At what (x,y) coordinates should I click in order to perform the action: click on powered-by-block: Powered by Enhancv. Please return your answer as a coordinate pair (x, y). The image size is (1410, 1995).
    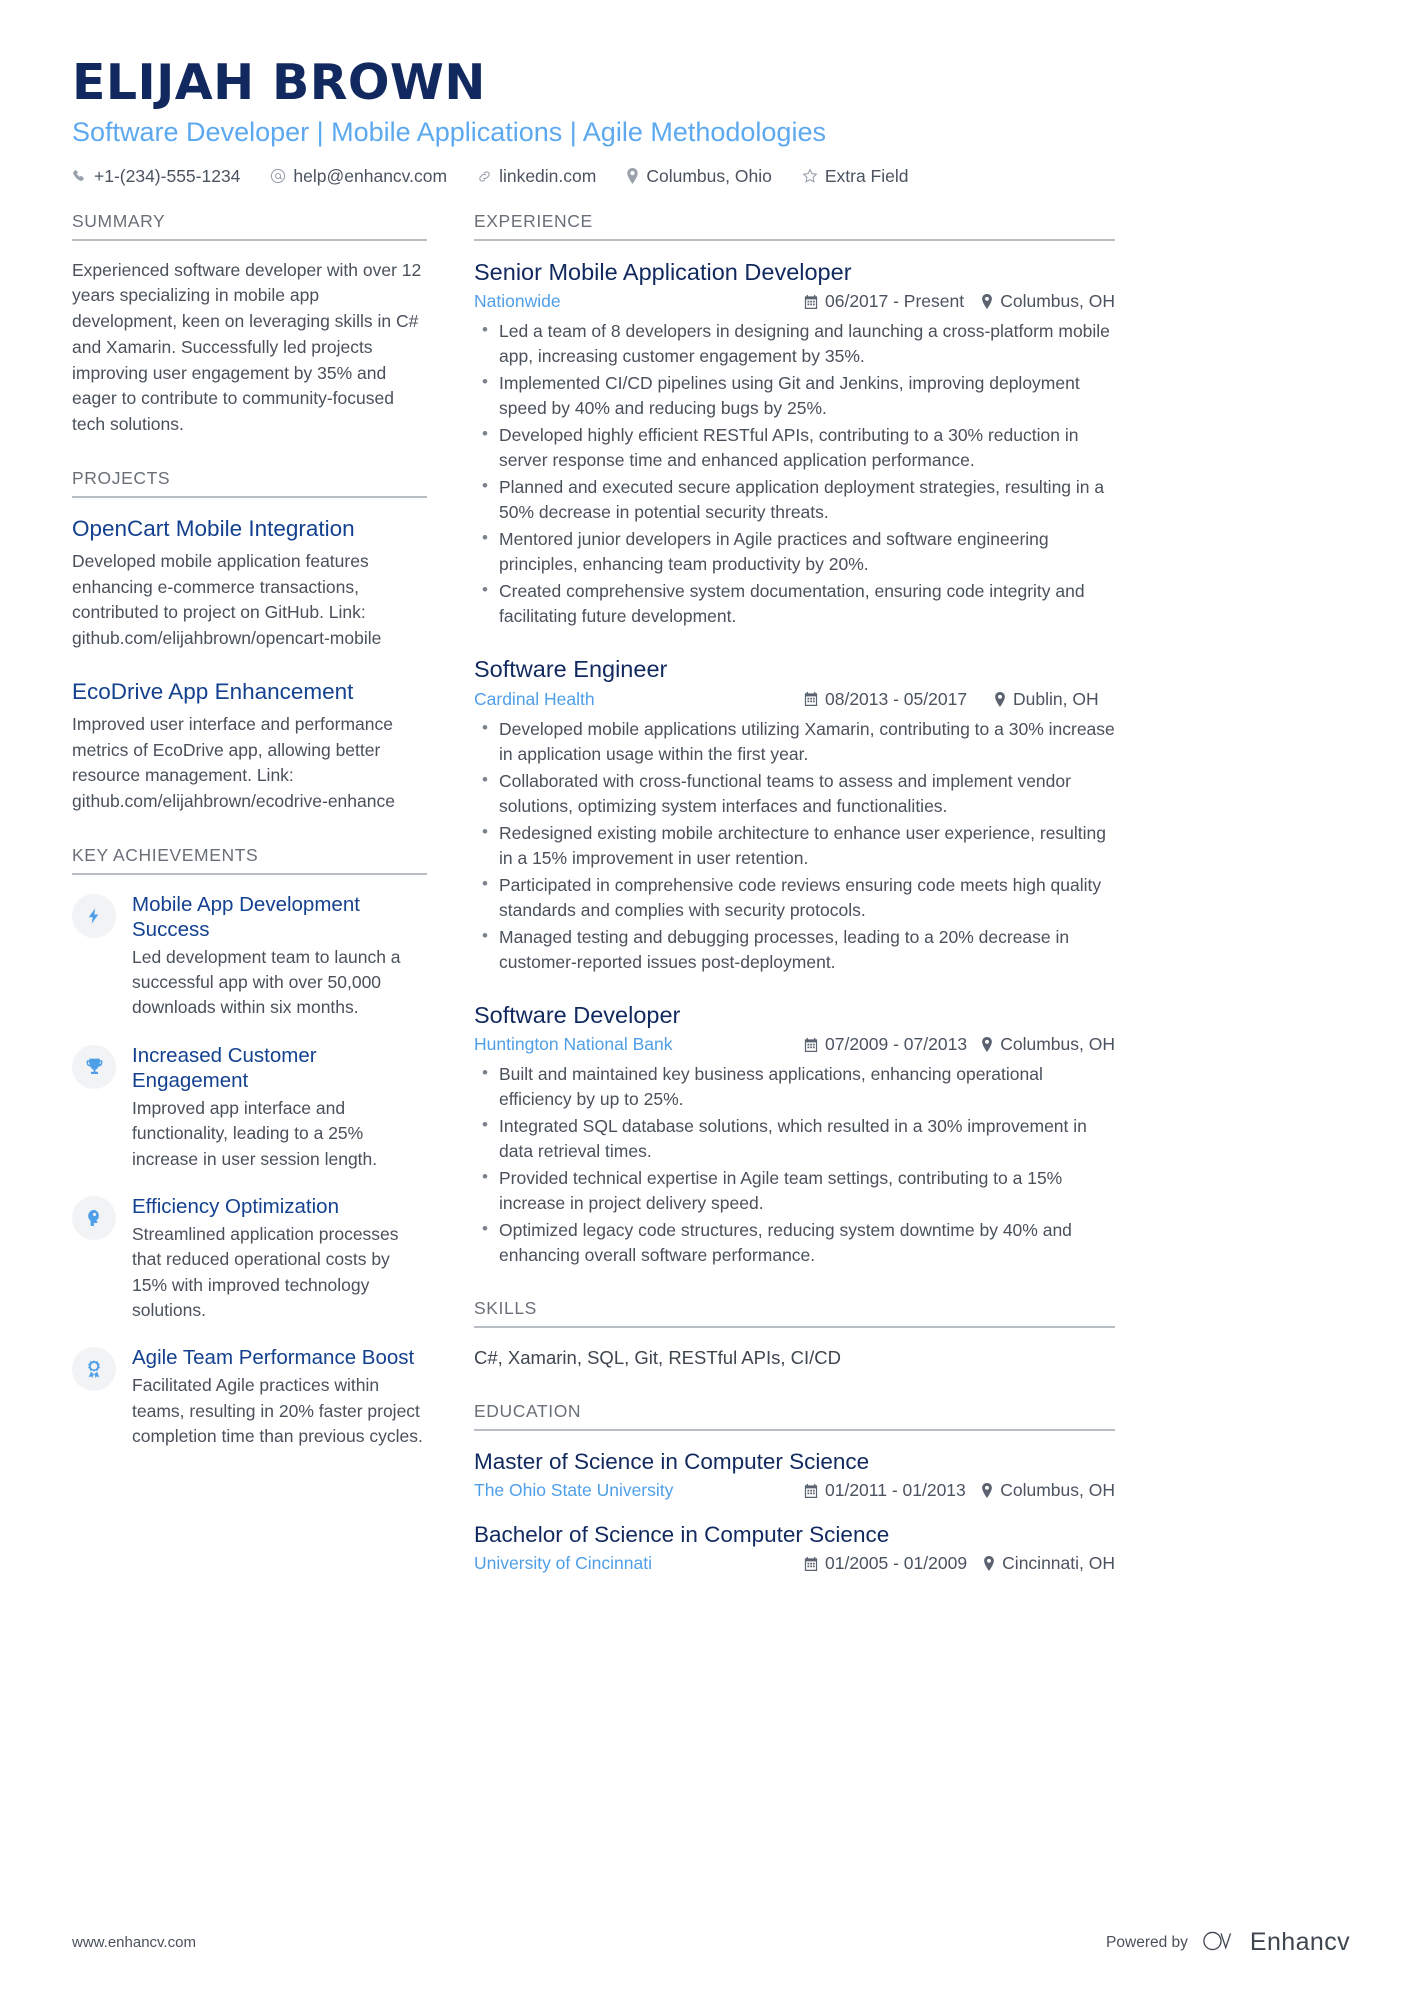
    Looking at the image, I should click on (1228, 1942).